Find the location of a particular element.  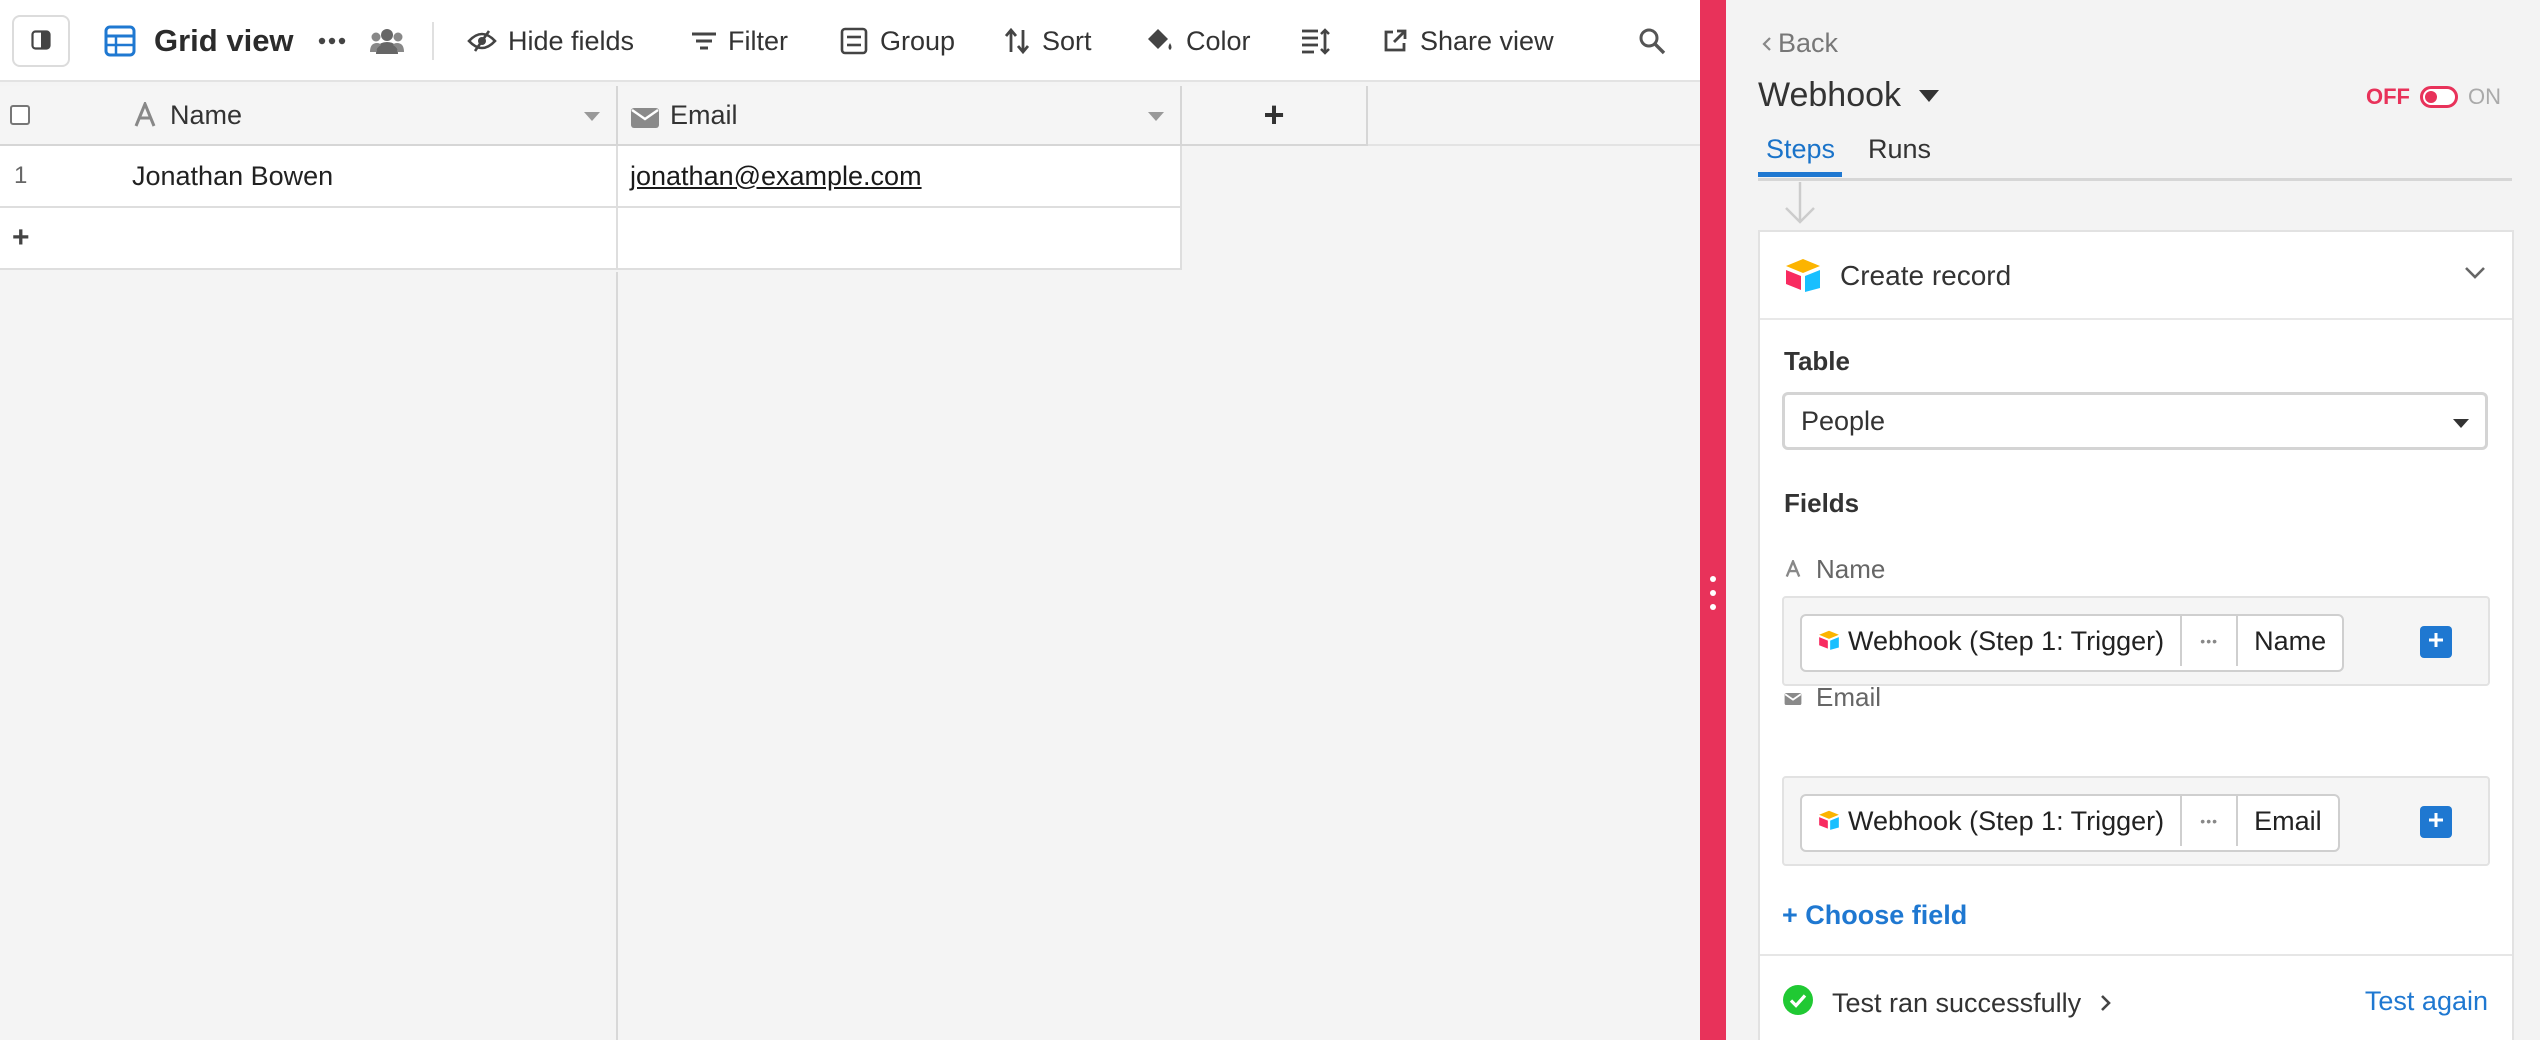

test-status: Test ran successfully is located at coordinates (1946, 1003).